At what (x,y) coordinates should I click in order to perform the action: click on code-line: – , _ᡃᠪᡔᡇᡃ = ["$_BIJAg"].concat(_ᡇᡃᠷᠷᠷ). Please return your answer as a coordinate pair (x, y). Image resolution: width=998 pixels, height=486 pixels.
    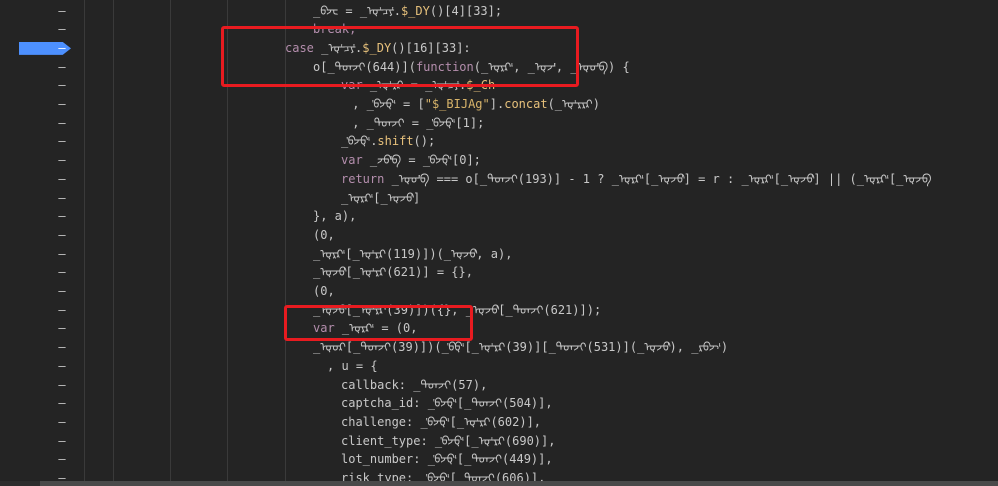
    Looking at the image, I should click on (499, 104).